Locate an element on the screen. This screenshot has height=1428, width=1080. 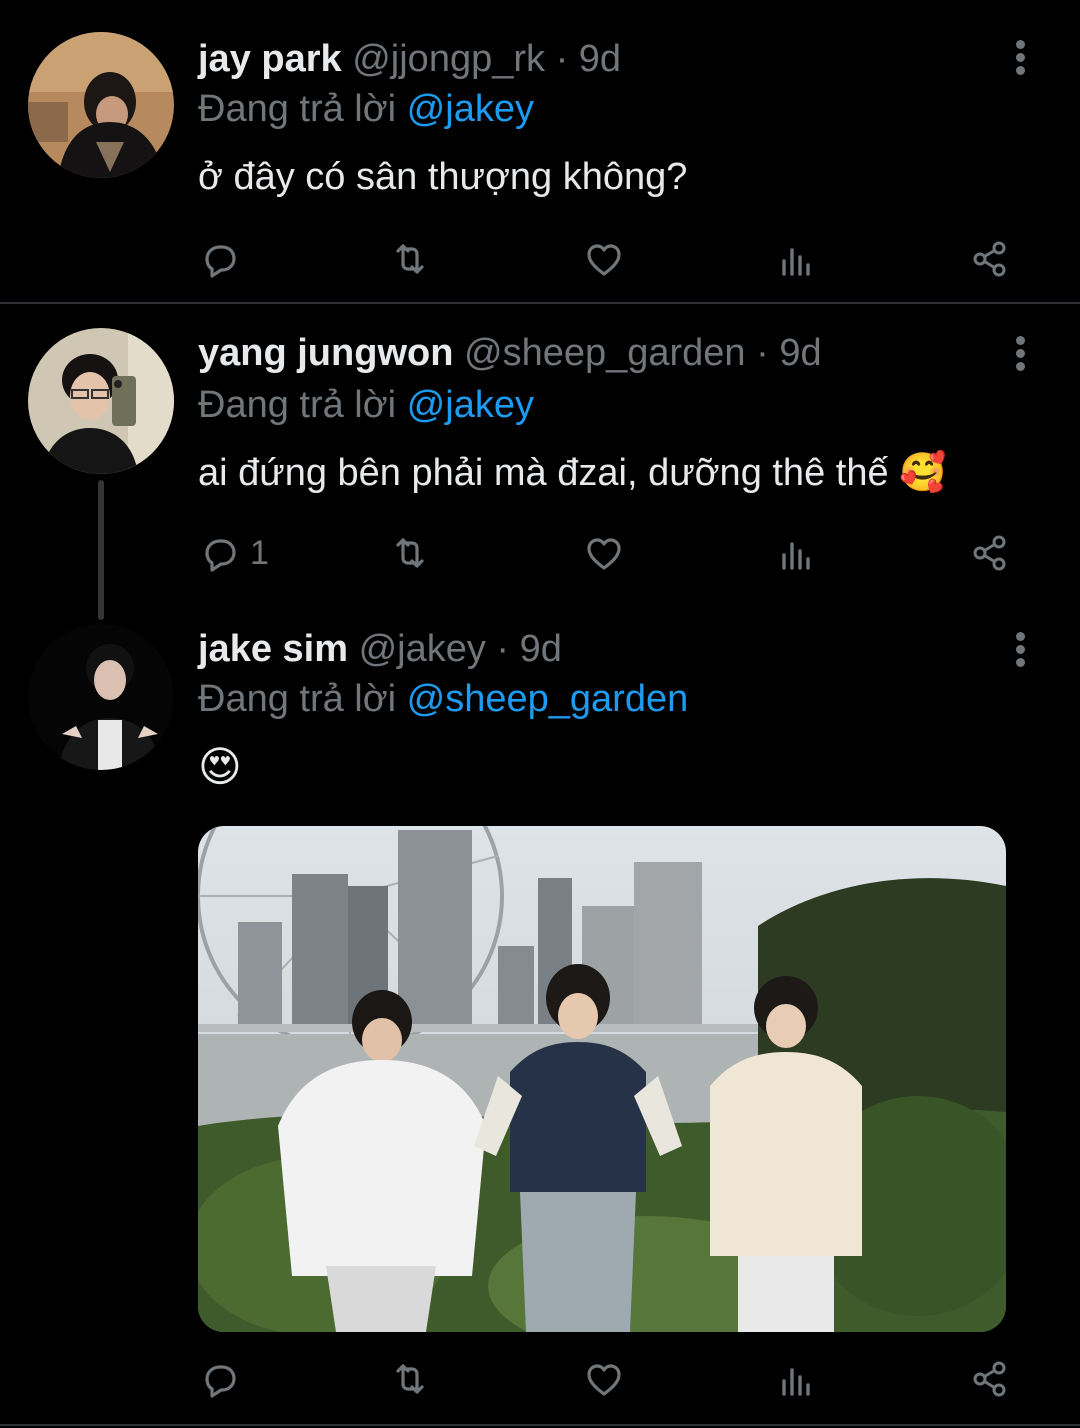
reply-count: 1 is located at coordinates (259, 552).